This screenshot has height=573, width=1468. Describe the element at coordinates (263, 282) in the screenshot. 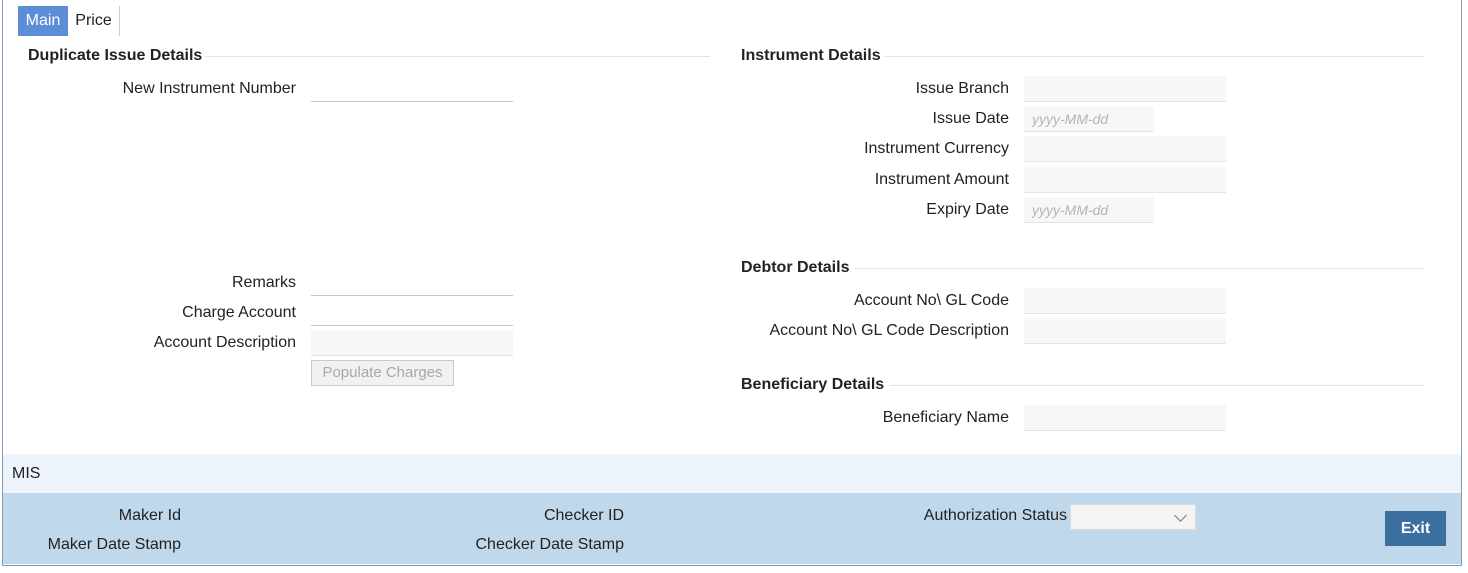

I see `remarks-label: Remarks` at that location.